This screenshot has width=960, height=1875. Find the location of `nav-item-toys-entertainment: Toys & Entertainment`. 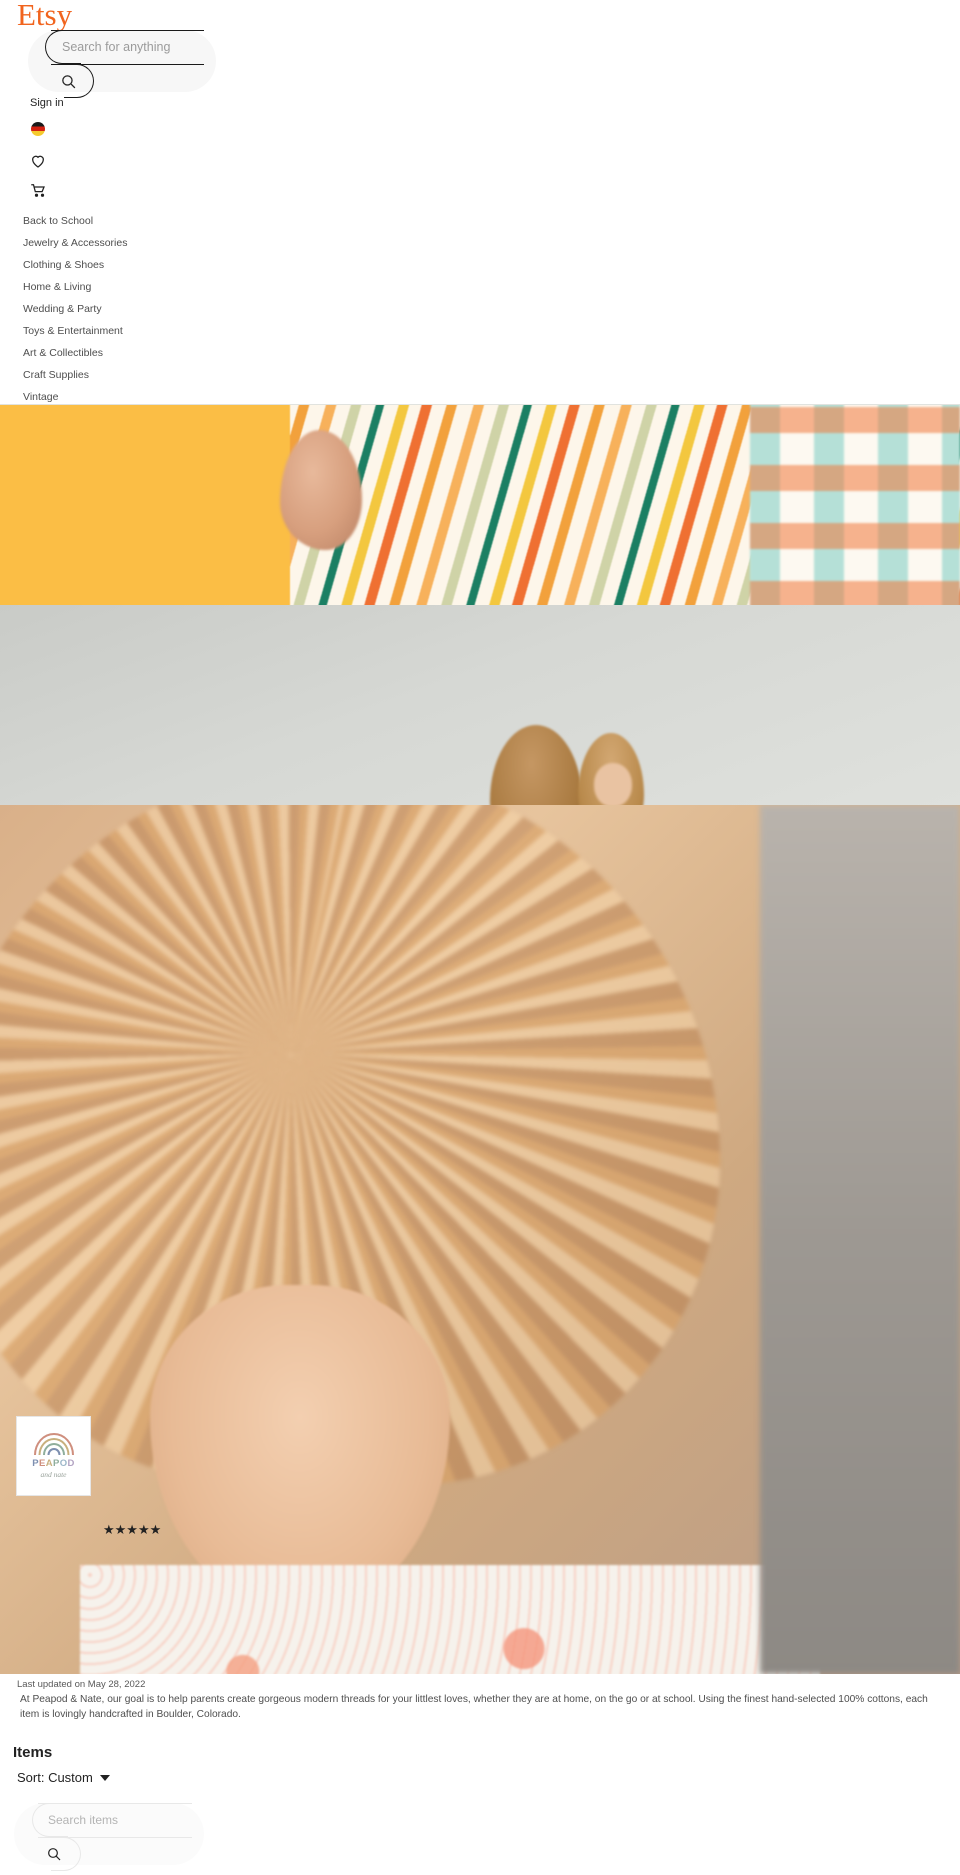

nav-item-toys-entertainment: Toys & Entertainment is located at coordinates (480, 331).